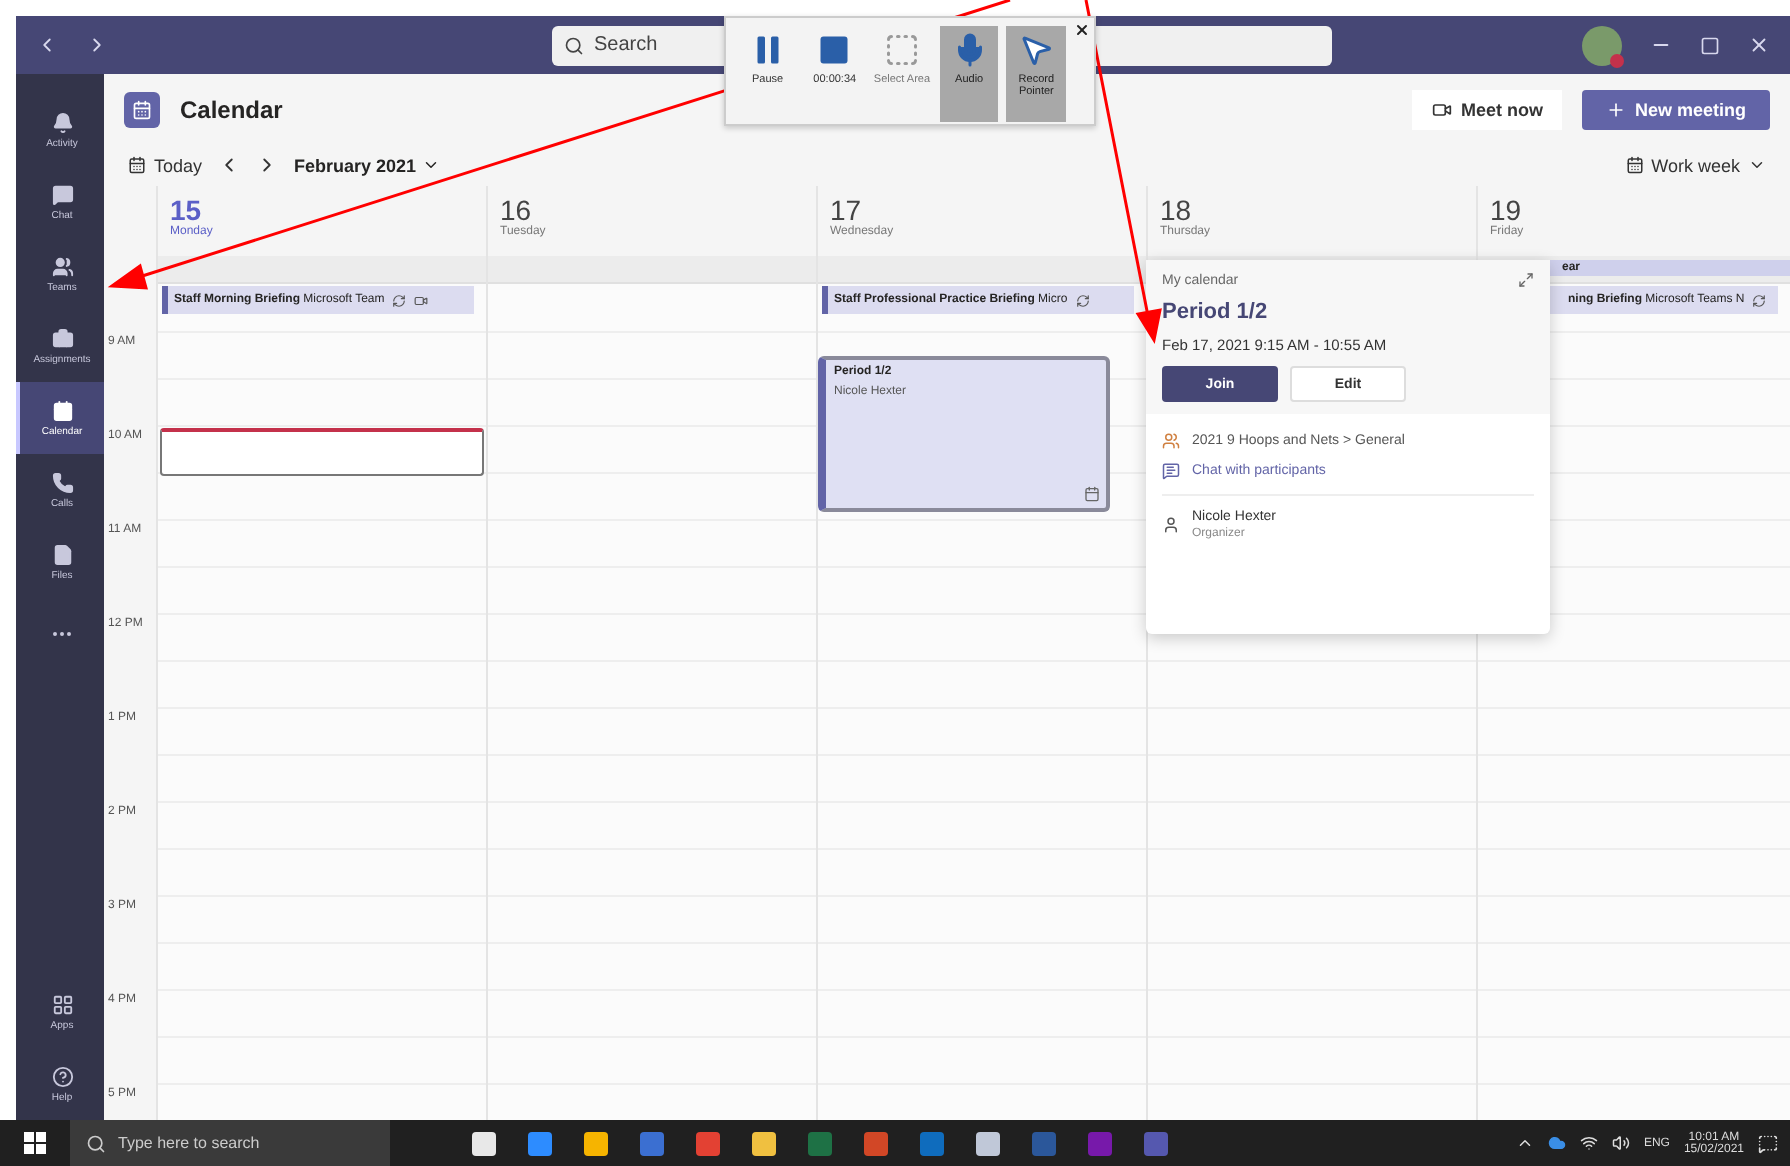 This screenshot has width=1790, height=1166. What do you see at coordinates (1602, 45) in the screenshot?
I see `avatar` at bounding box center [1602, 45].